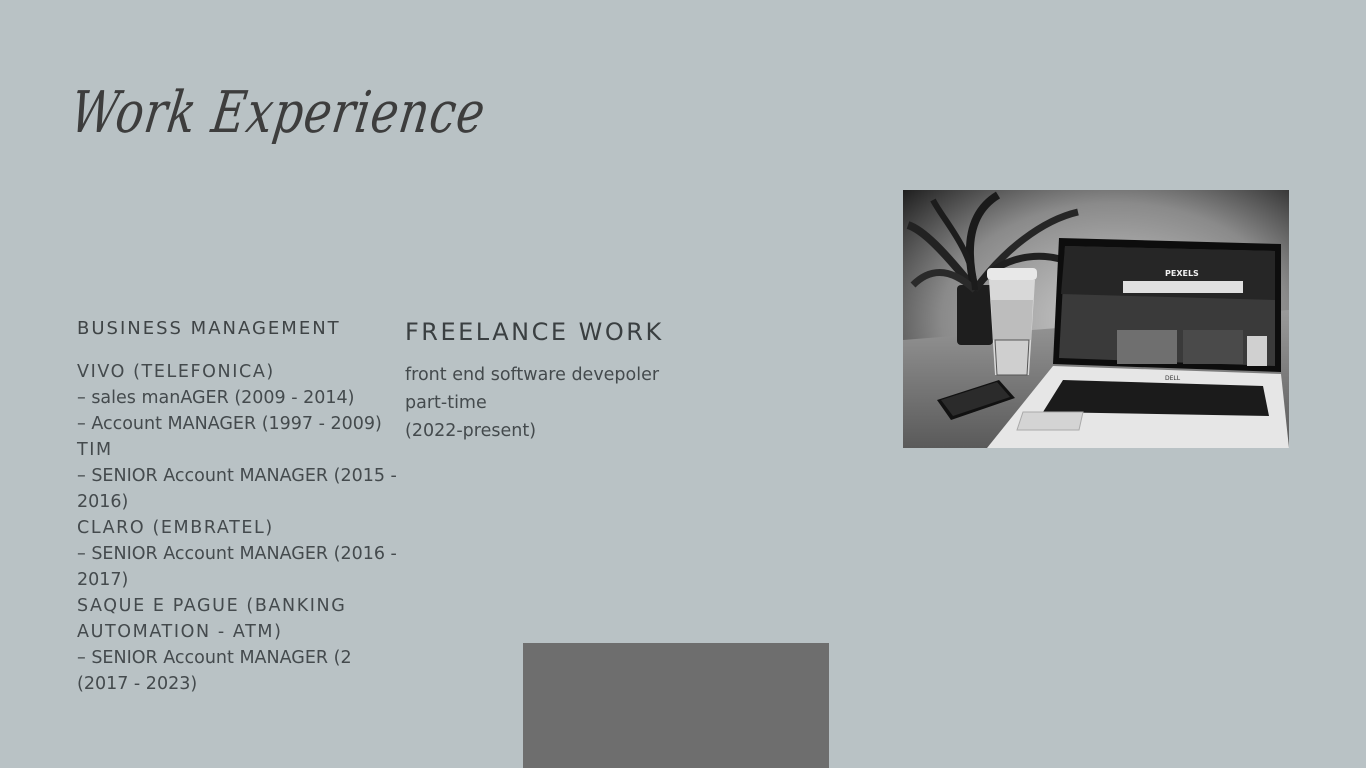  Describe the element at coordinates (1096, 319) in the screenshot. I see `laptop-desk-photo: PEXELS DELL` at that location.